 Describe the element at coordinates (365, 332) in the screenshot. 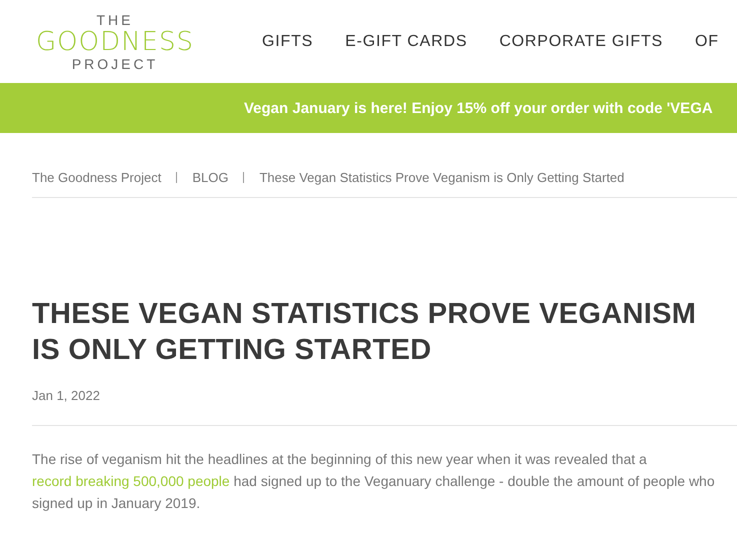

I see `article-title: THESE VEGAN STATISTICS PROVE VEGANISM IS ONLY GETTING STARTED` at that location.